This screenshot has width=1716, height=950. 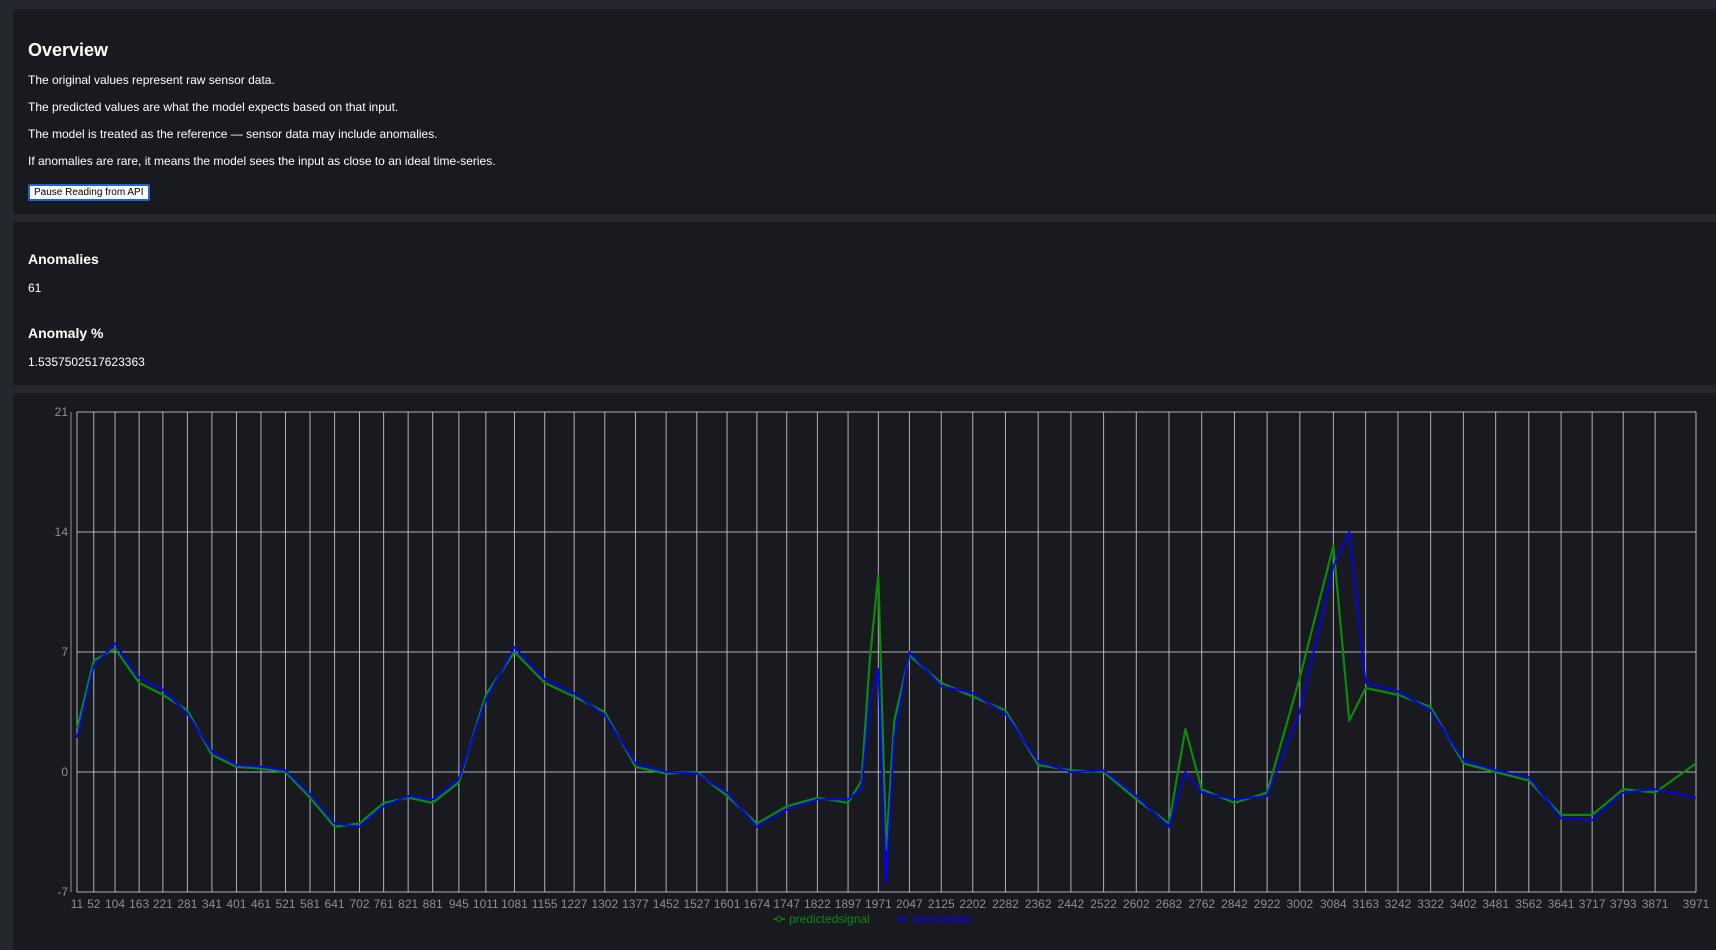 I want to click on x-tick-label: 3242, so click(x=1398, y=904).